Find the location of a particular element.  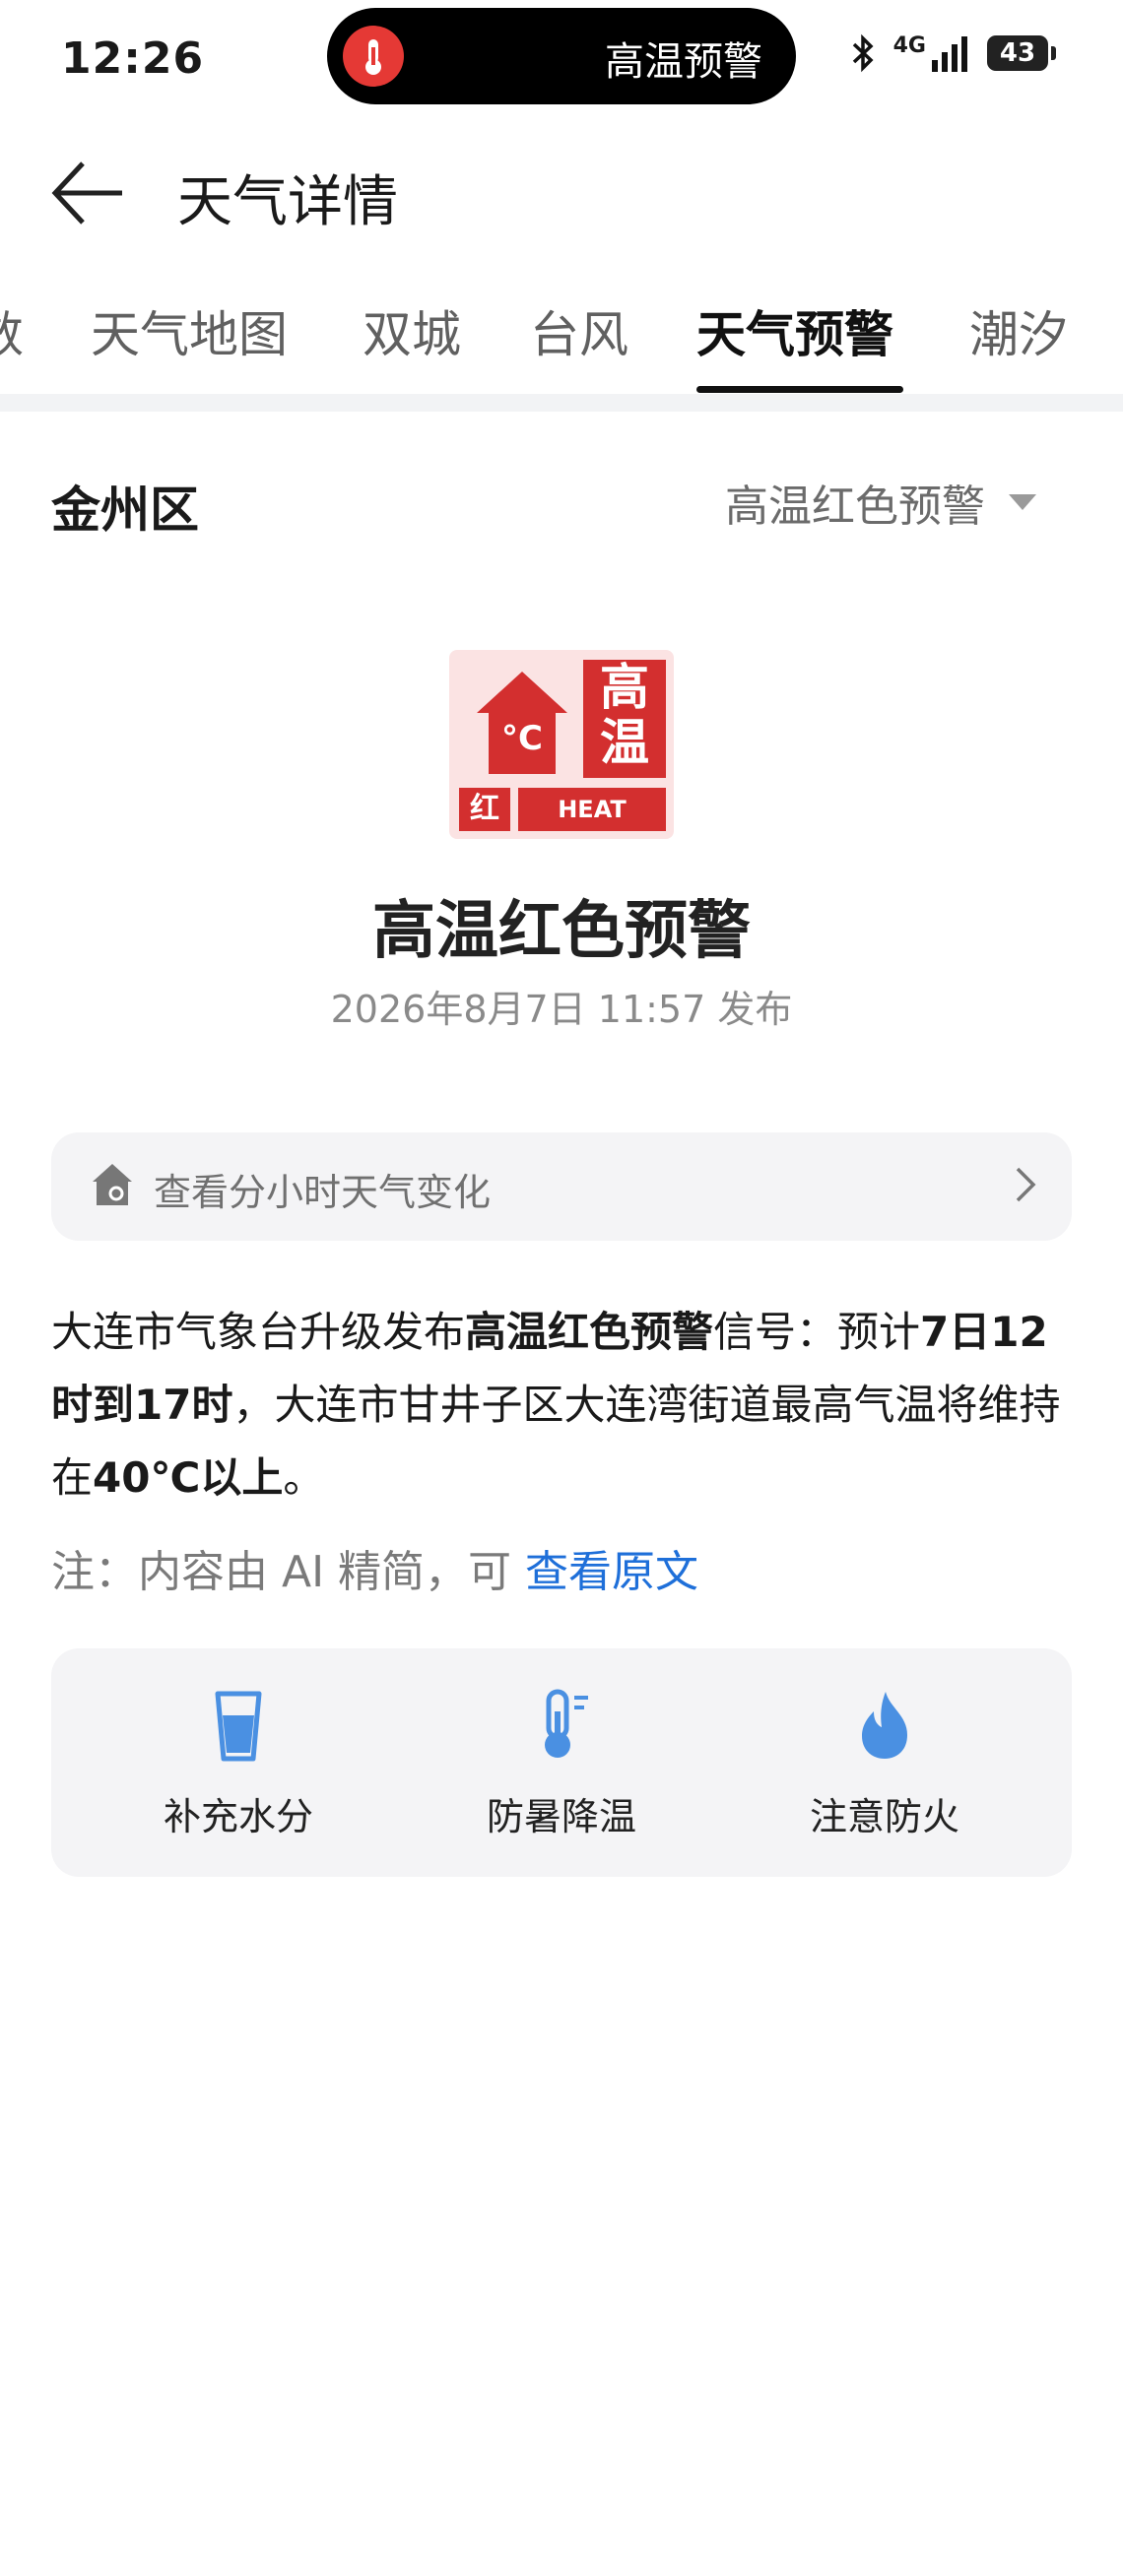

desc-text-1: 大连市气象台升级发布 is located at coordinates (258, 1332).